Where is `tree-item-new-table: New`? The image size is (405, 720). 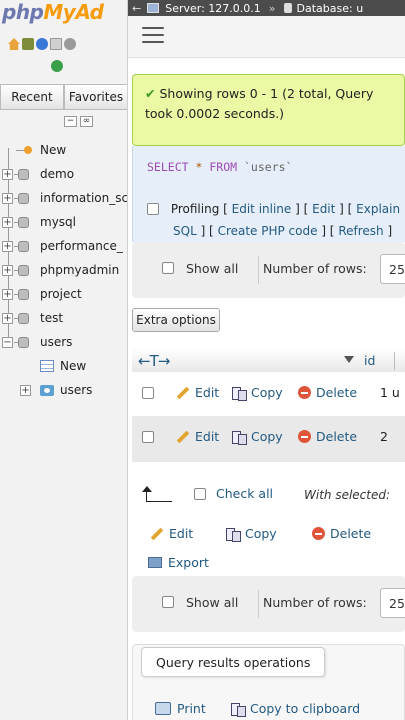
tree-item-new-table: New is located at coordinates (63, 366).